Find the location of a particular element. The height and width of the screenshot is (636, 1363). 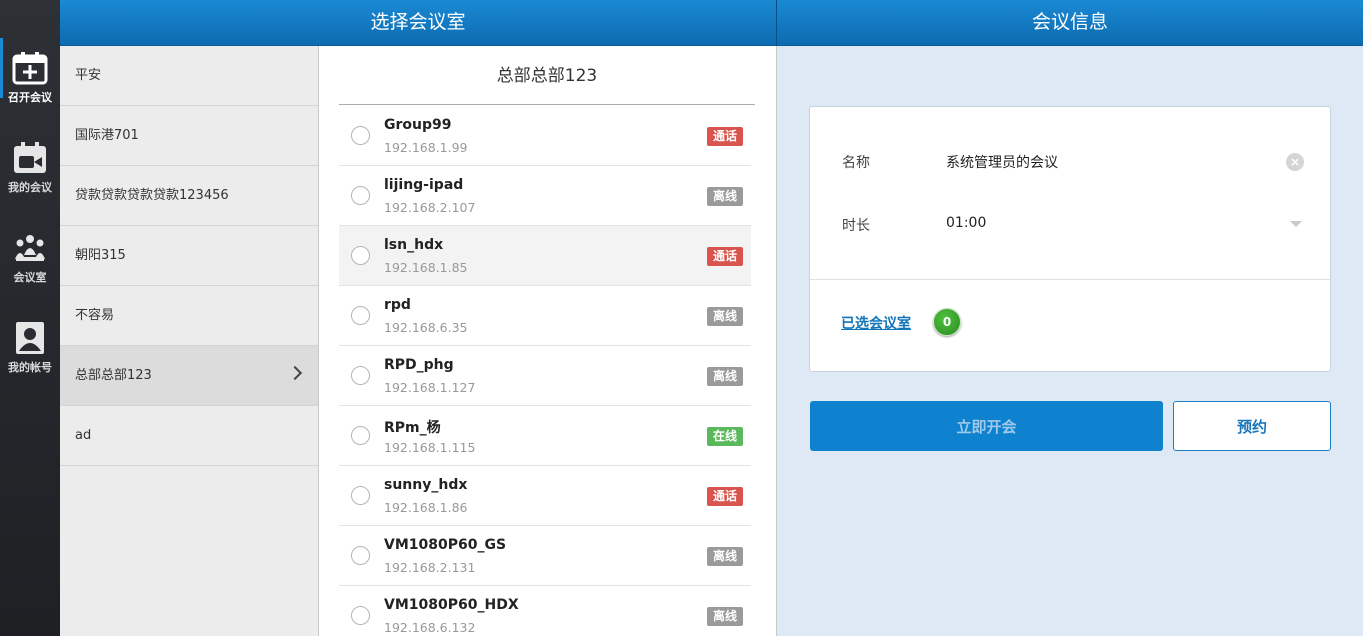

room-name: 国际港701 is located at coordinates (107, 135).